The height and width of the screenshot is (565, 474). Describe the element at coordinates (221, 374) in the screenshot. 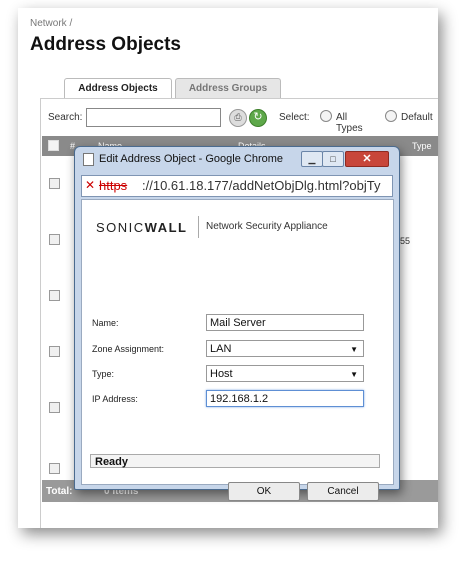

I see `type-value: Host` at that location.